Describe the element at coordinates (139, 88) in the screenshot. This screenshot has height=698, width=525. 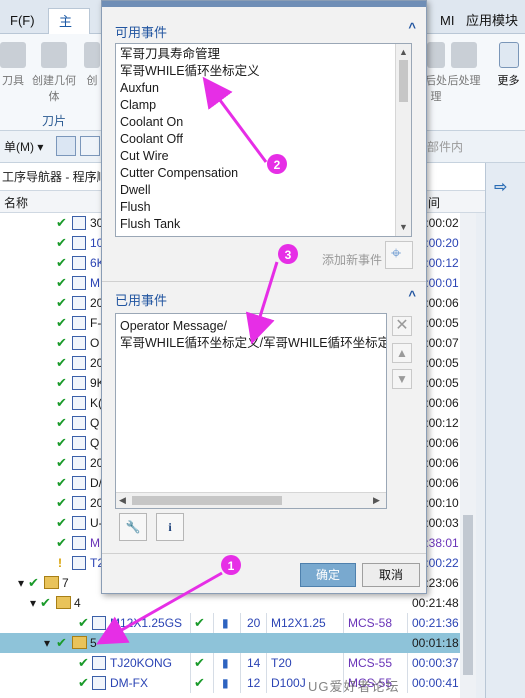
I see `available-event-item: Auxfun` at that location.